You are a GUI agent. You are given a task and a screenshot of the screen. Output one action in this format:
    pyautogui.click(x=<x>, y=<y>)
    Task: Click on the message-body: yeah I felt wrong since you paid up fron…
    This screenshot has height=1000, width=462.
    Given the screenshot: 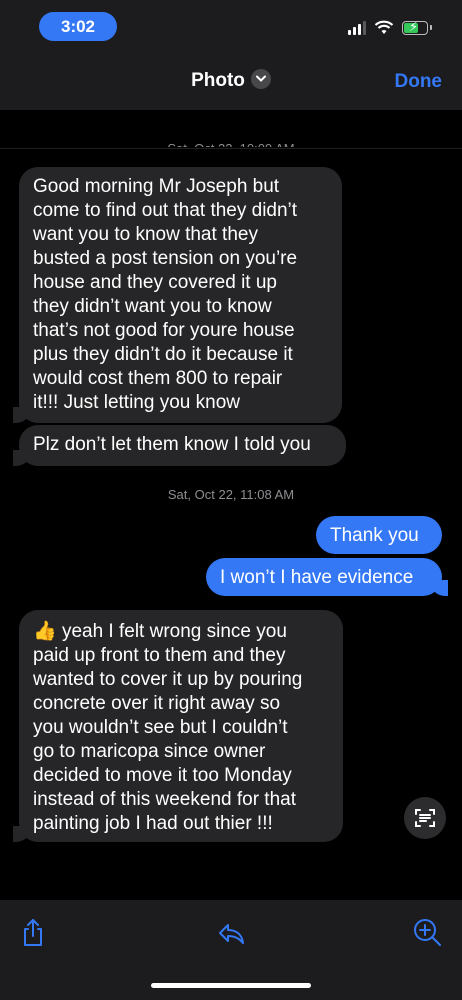 What is the action you would take?
    pyautogui.click(x=168, y=727)
    